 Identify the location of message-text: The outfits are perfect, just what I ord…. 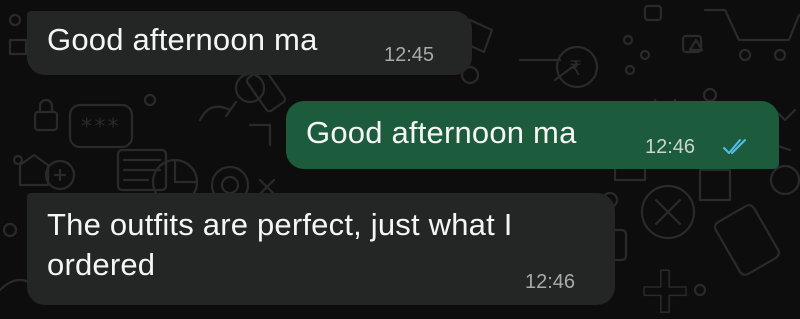
(280, 244).